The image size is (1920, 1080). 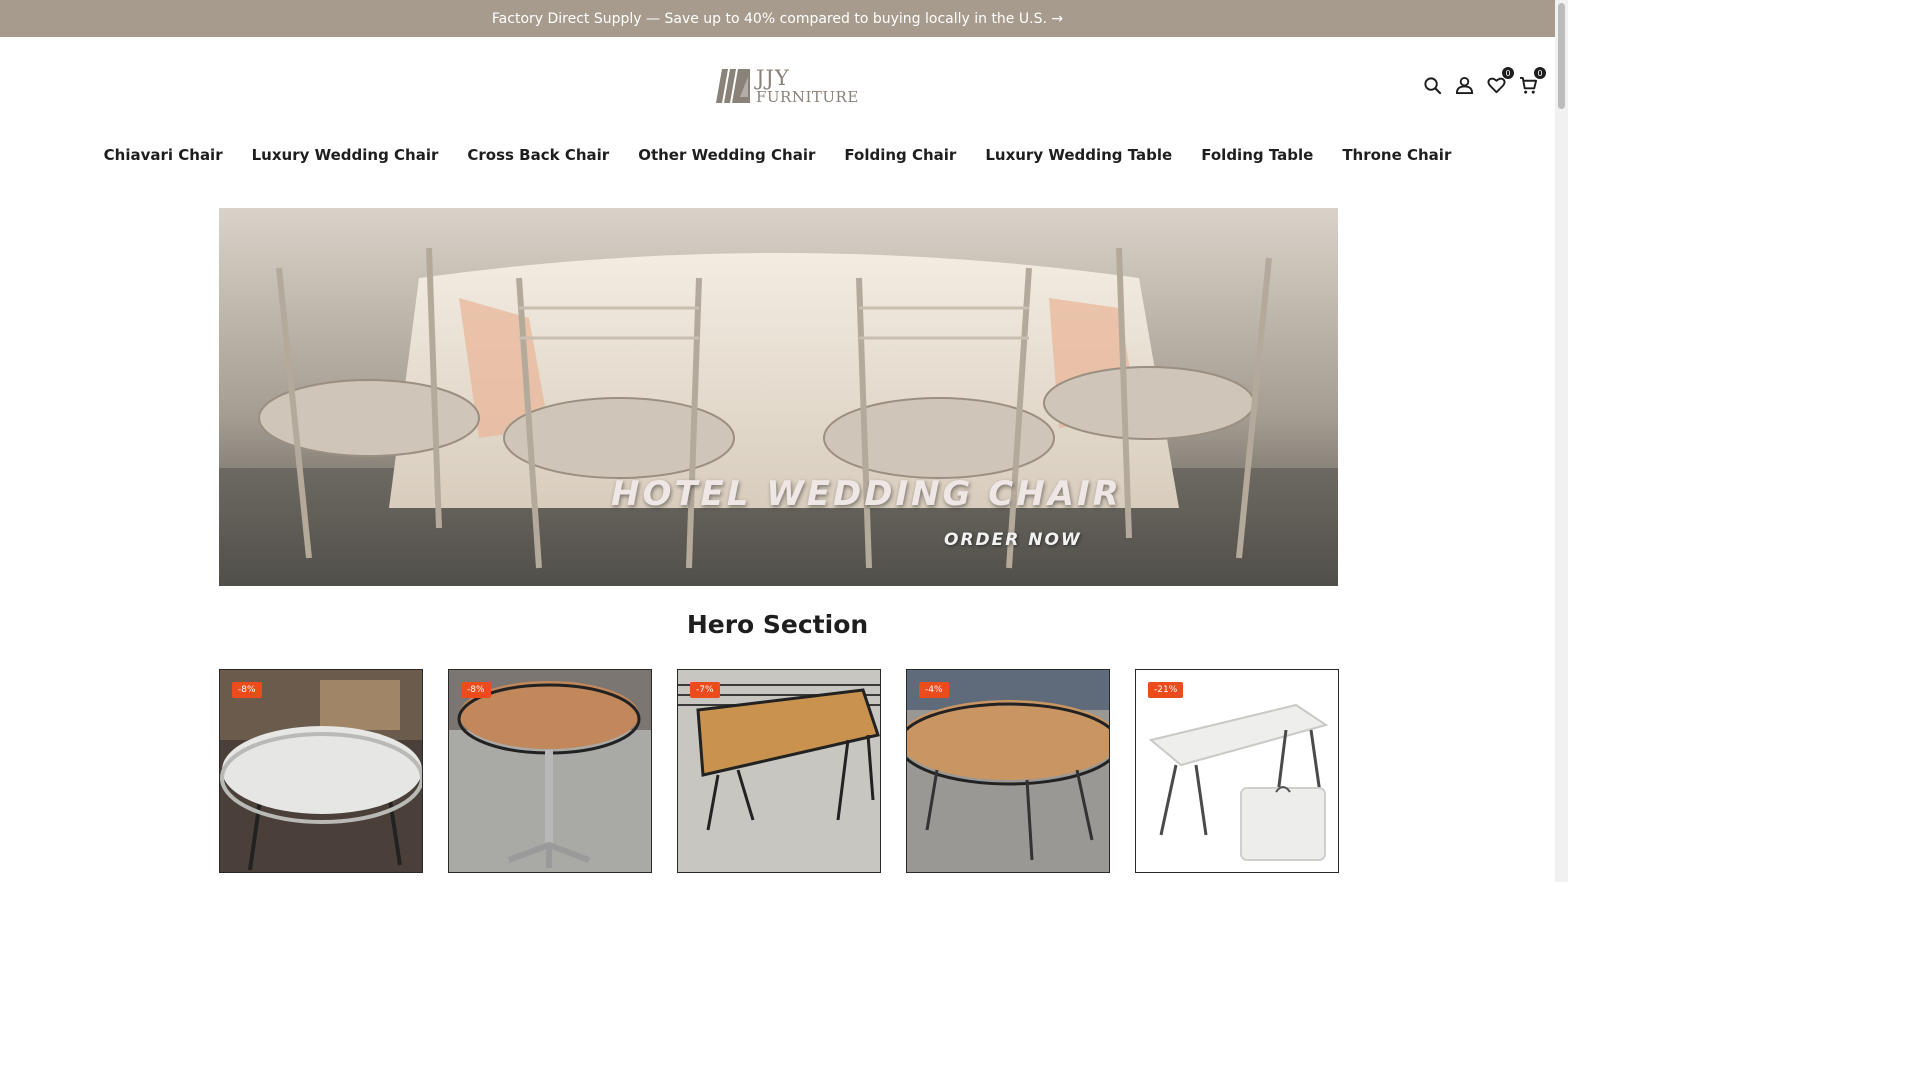 What do you see at coordinates (1496, 85) in the screenshot?
I see `heart-icon` at bounding box center [1496, 85].